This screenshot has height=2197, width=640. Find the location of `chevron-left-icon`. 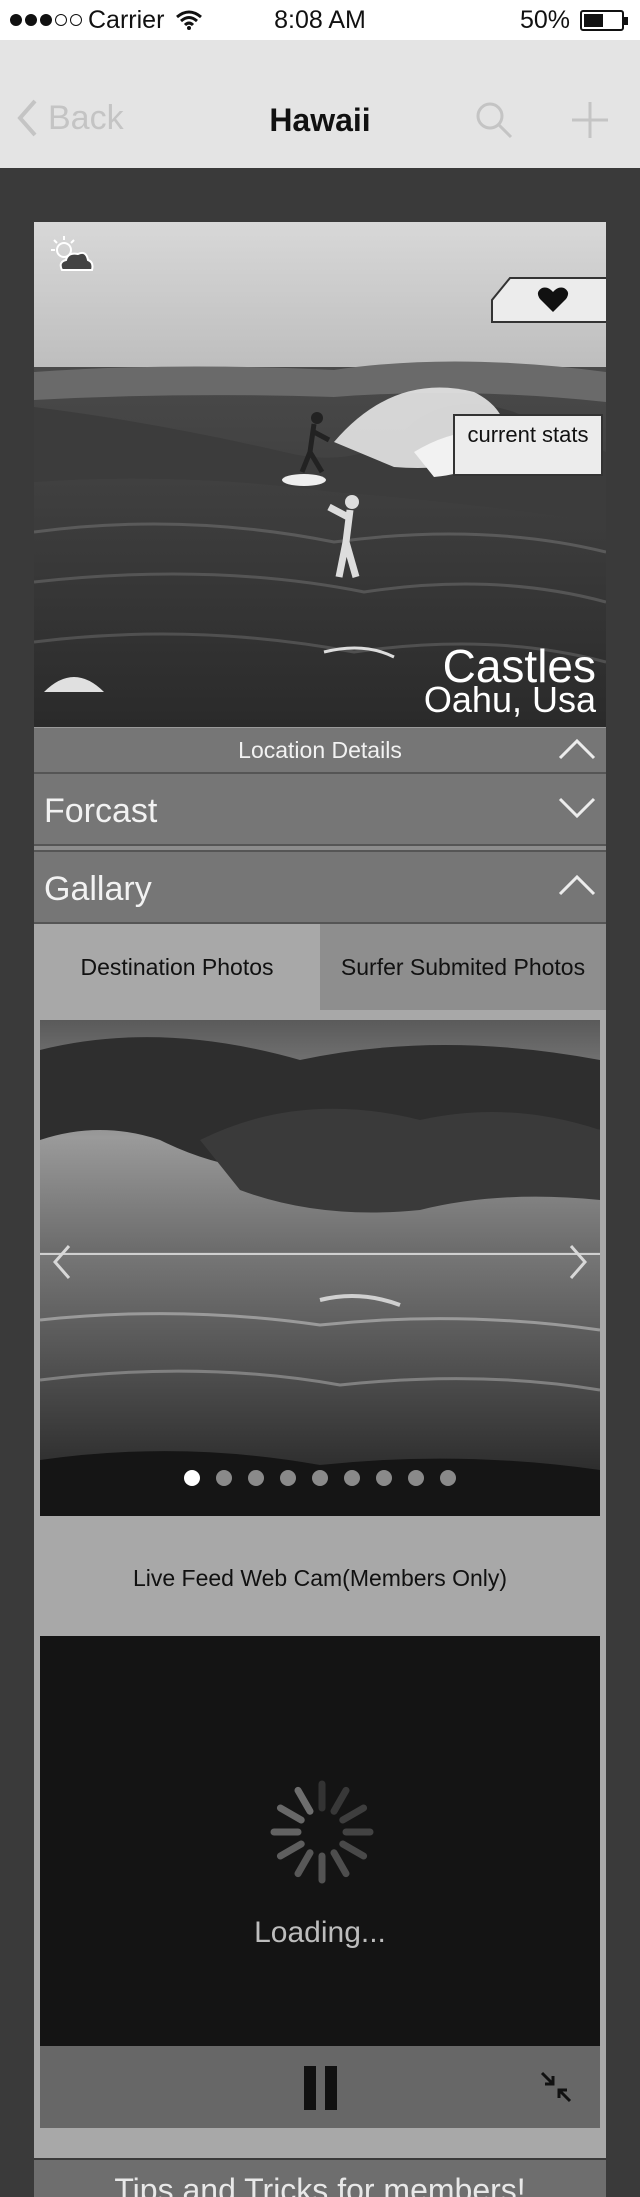

chevron-left-icon is located at coordinates (62, 1262).